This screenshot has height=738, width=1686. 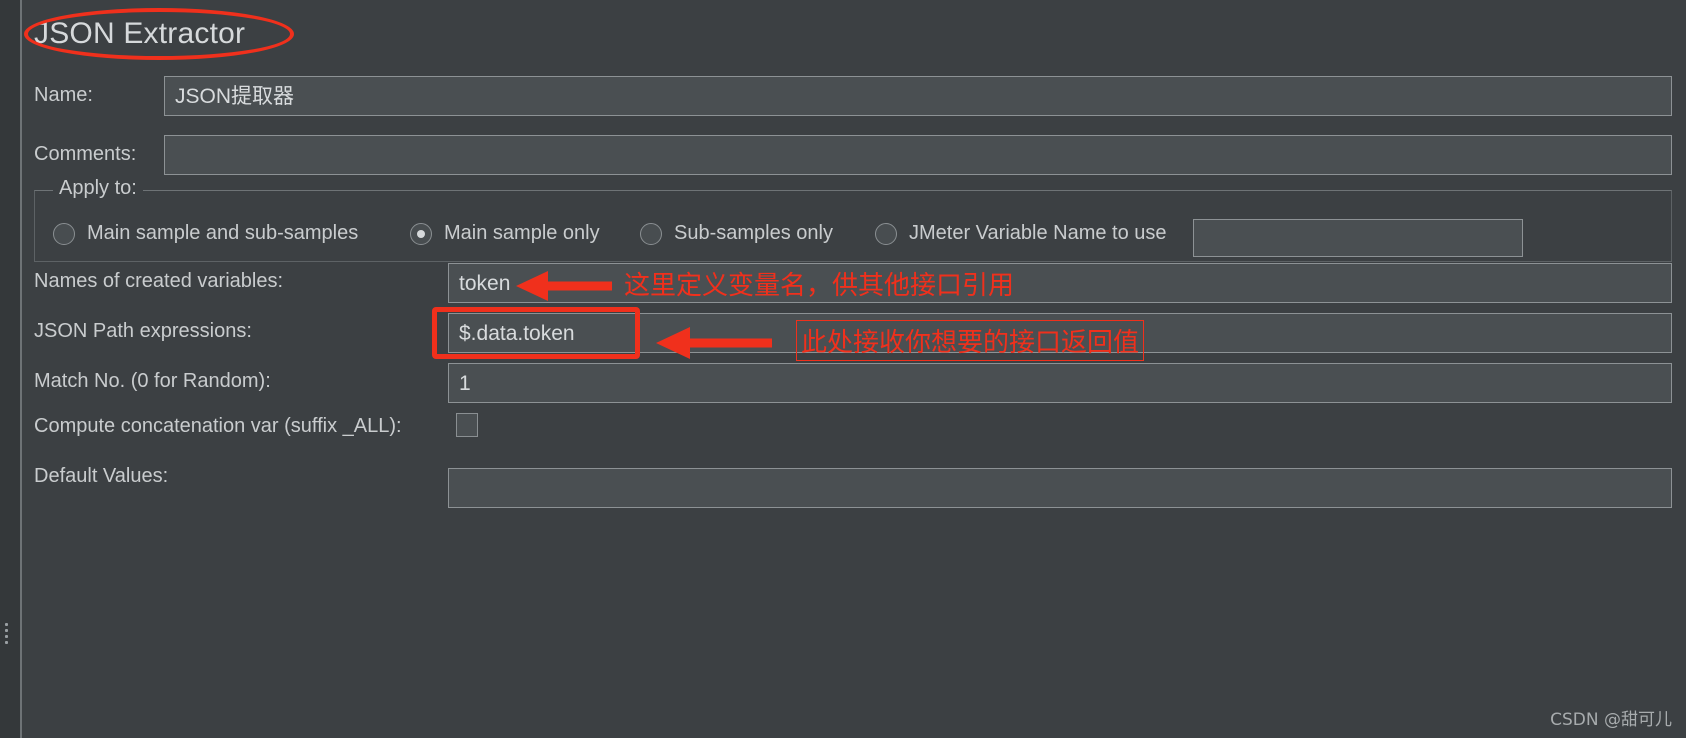 I want to click on json-path-expressions-label: JSON Path expressions:, so click(x=143, y=331).